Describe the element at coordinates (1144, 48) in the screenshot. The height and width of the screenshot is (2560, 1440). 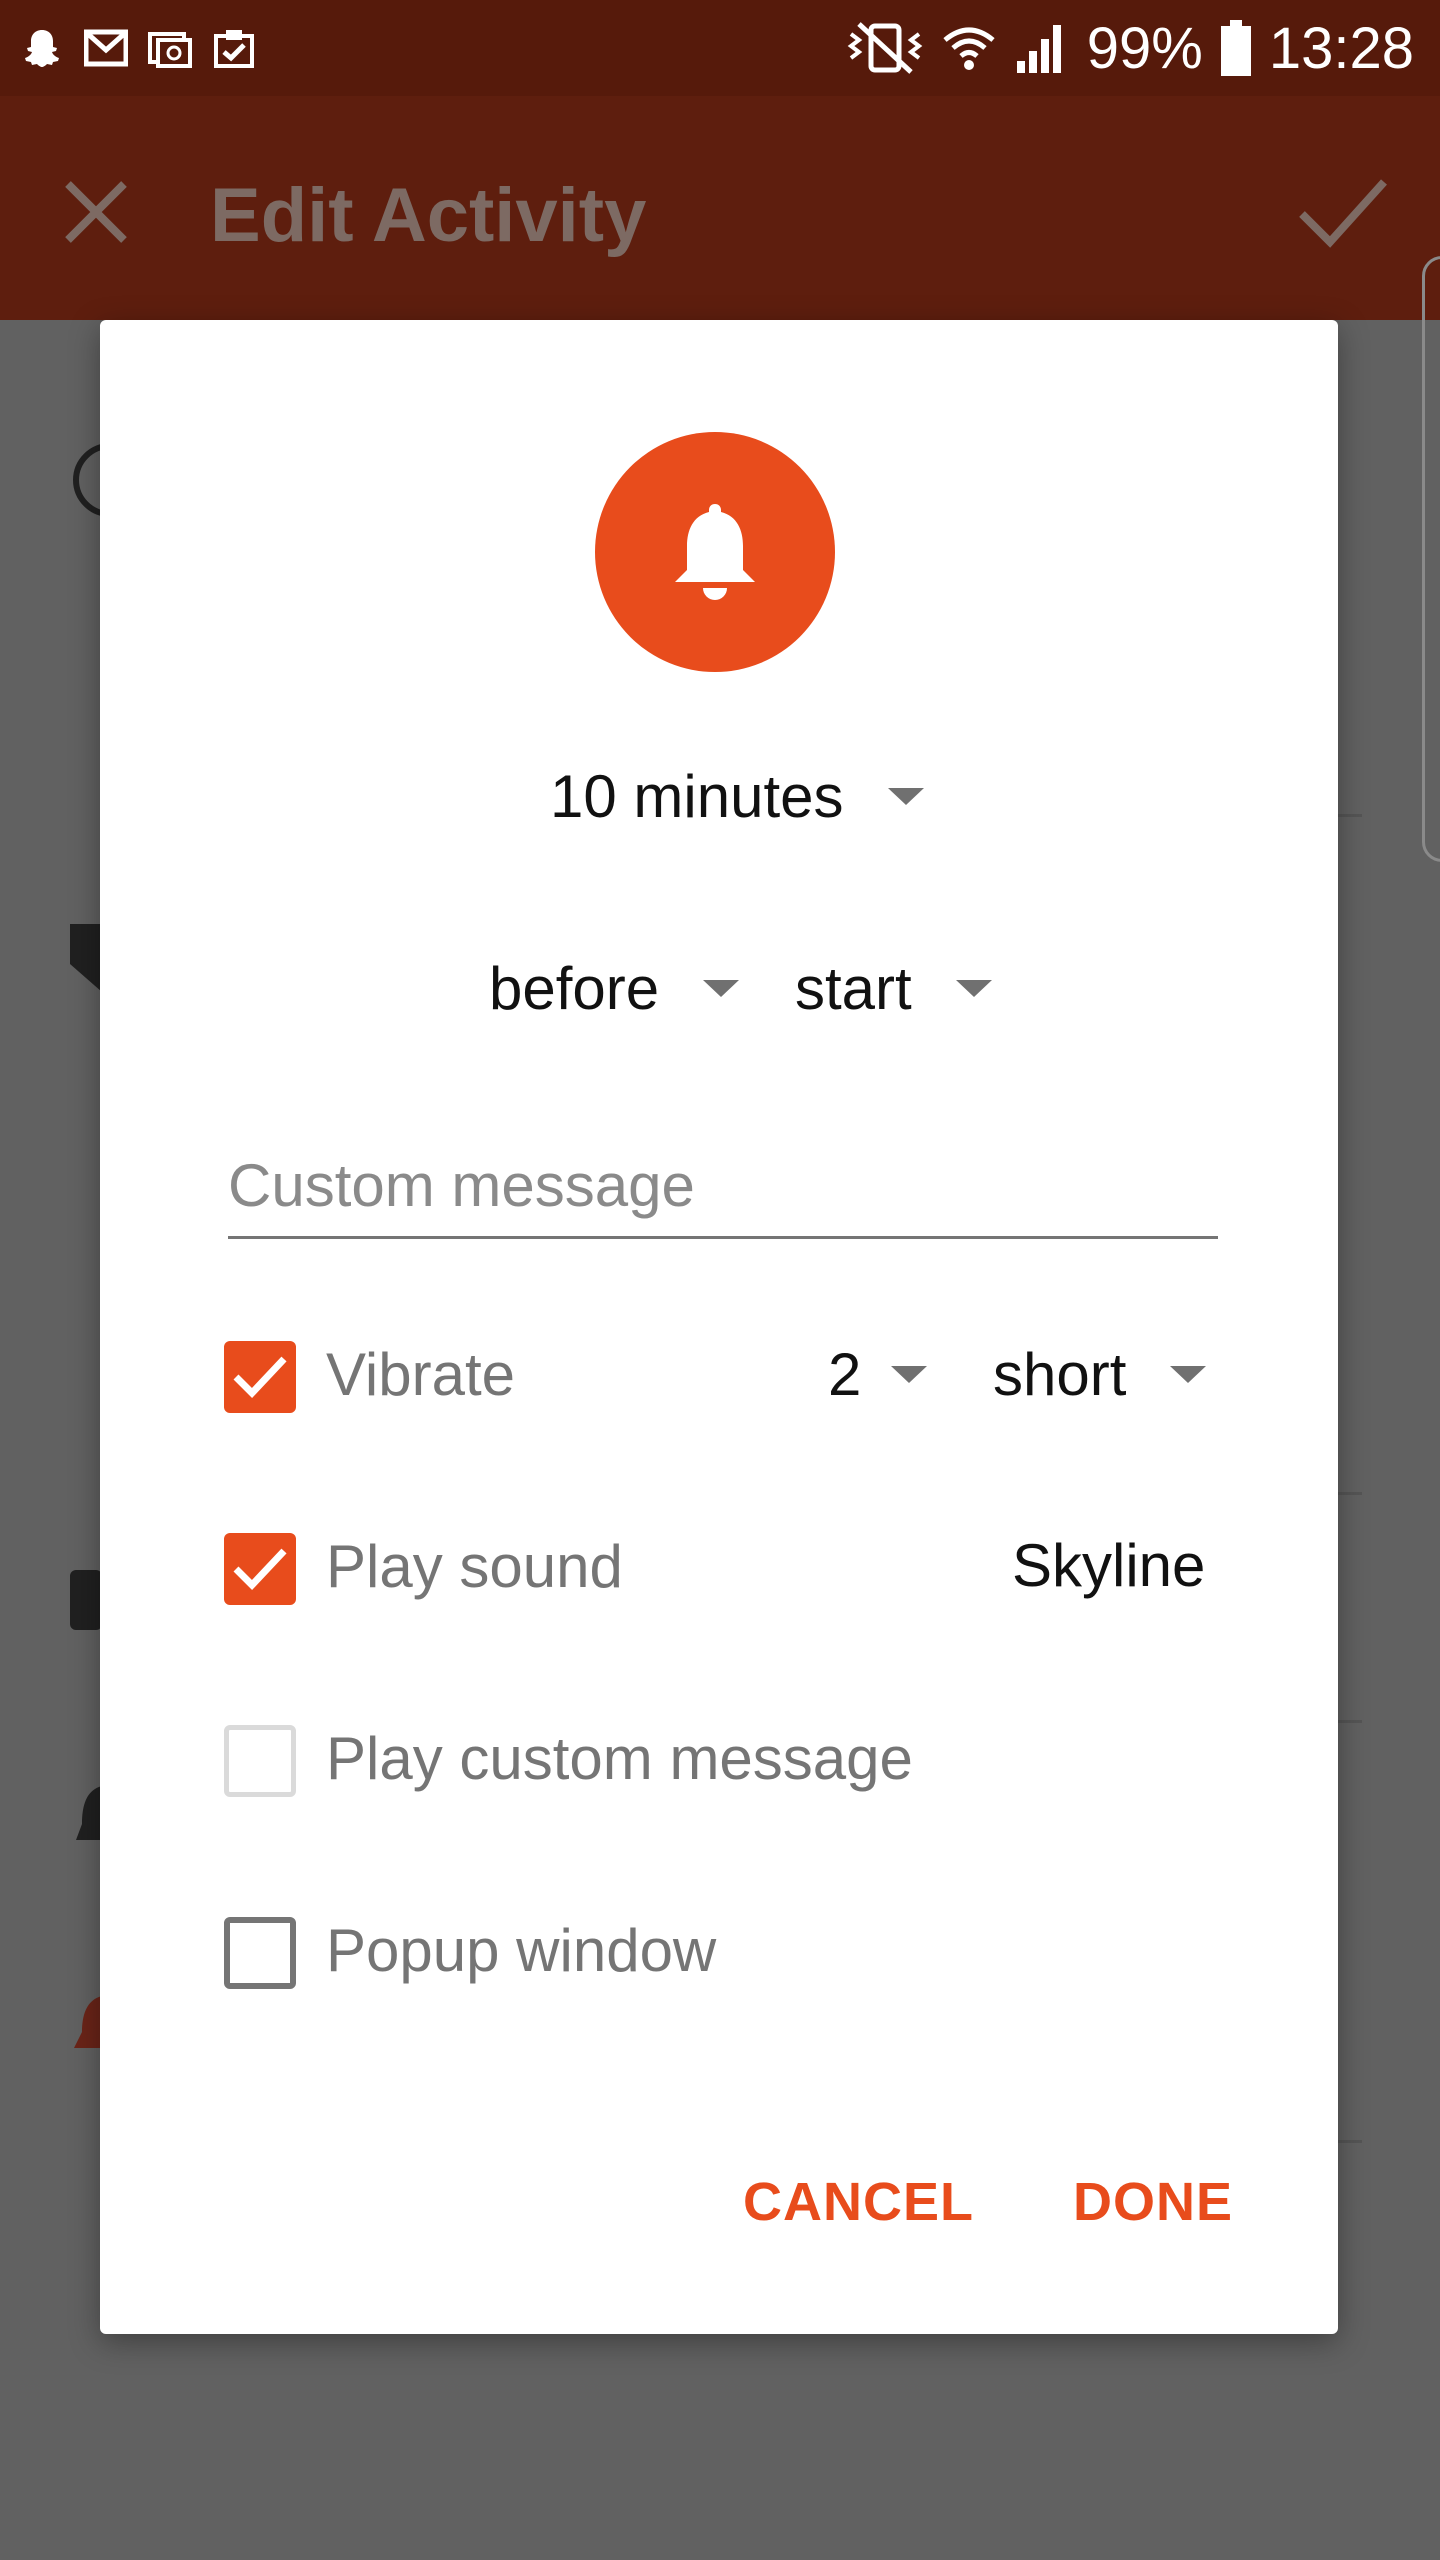
I see `battery-percent: 99%` at that location.